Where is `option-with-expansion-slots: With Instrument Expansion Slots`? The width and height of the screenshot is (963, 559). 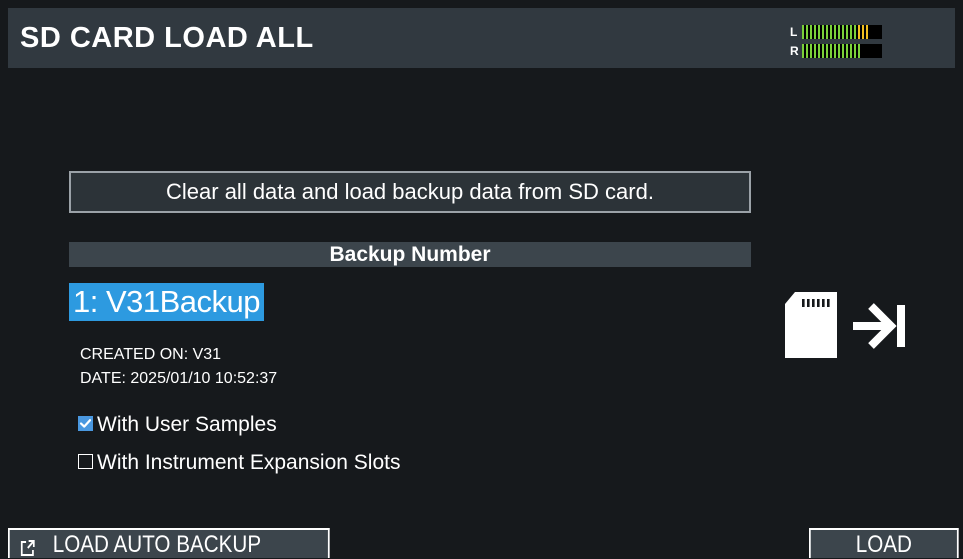
option-with-expansion-slots: With Instrument Expansion Slots is located at coordinates (239, 463).